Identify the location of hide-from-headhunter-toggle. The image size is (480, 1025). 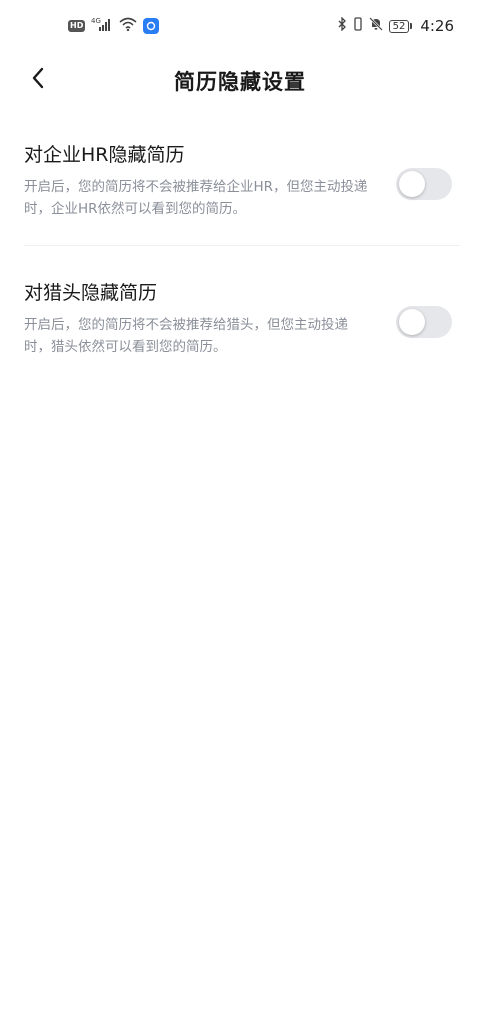
(424, 322).